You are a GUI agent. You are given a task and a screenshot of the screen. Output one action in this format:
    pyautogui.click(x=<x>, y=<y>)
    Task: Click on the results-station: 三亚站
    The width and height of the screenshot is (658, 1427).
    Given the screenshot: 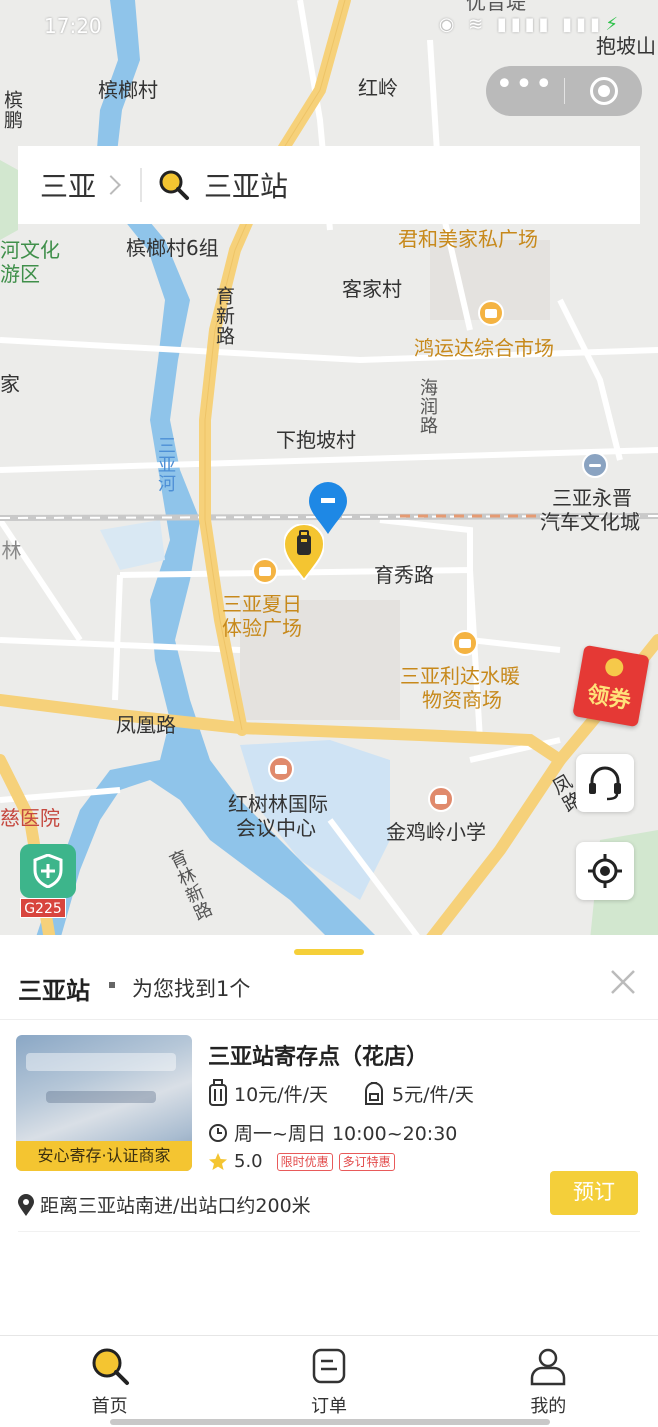 What is the action you would take?
    pyautogui.click(x=54, y=991)
    